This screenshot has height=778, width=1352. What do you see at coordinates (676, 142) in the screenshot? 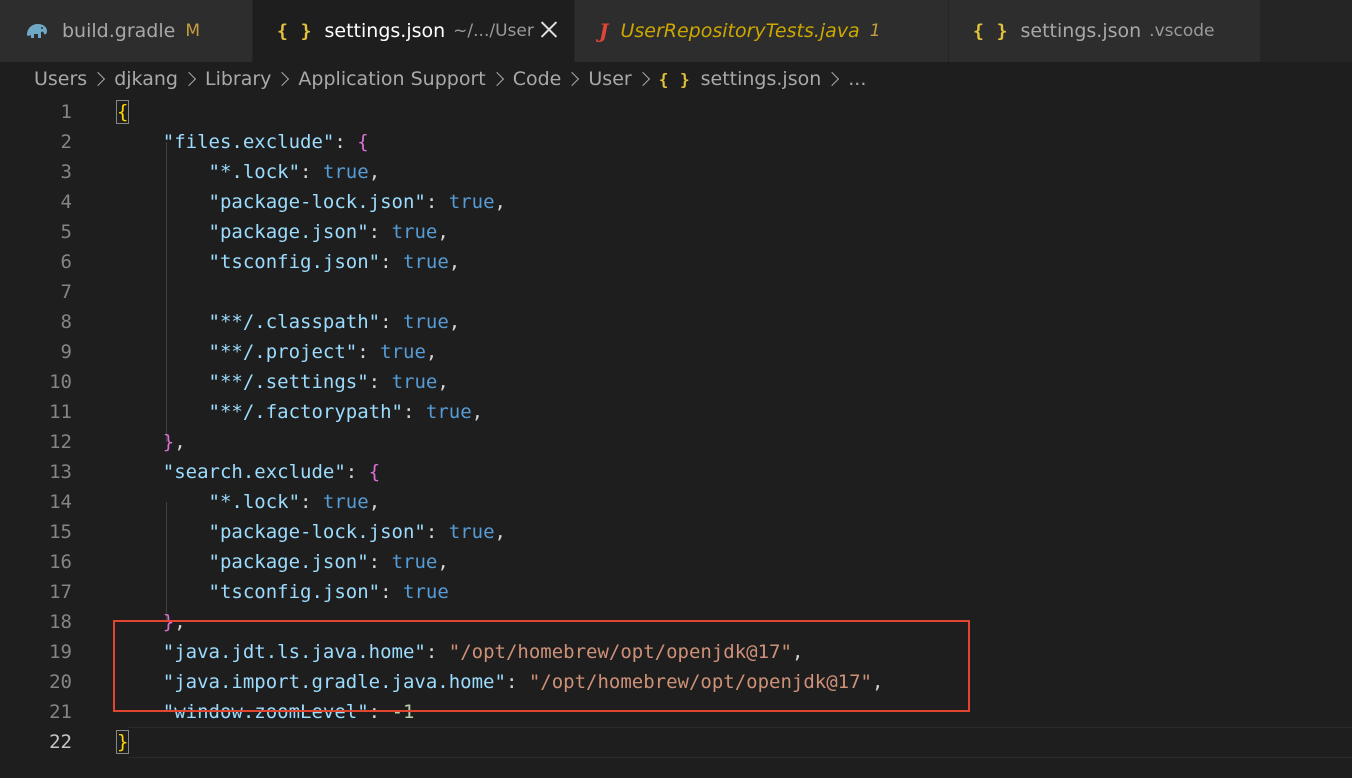
I see `code-line: 2 "files.exclude": {` at bounding box center [676, 142].